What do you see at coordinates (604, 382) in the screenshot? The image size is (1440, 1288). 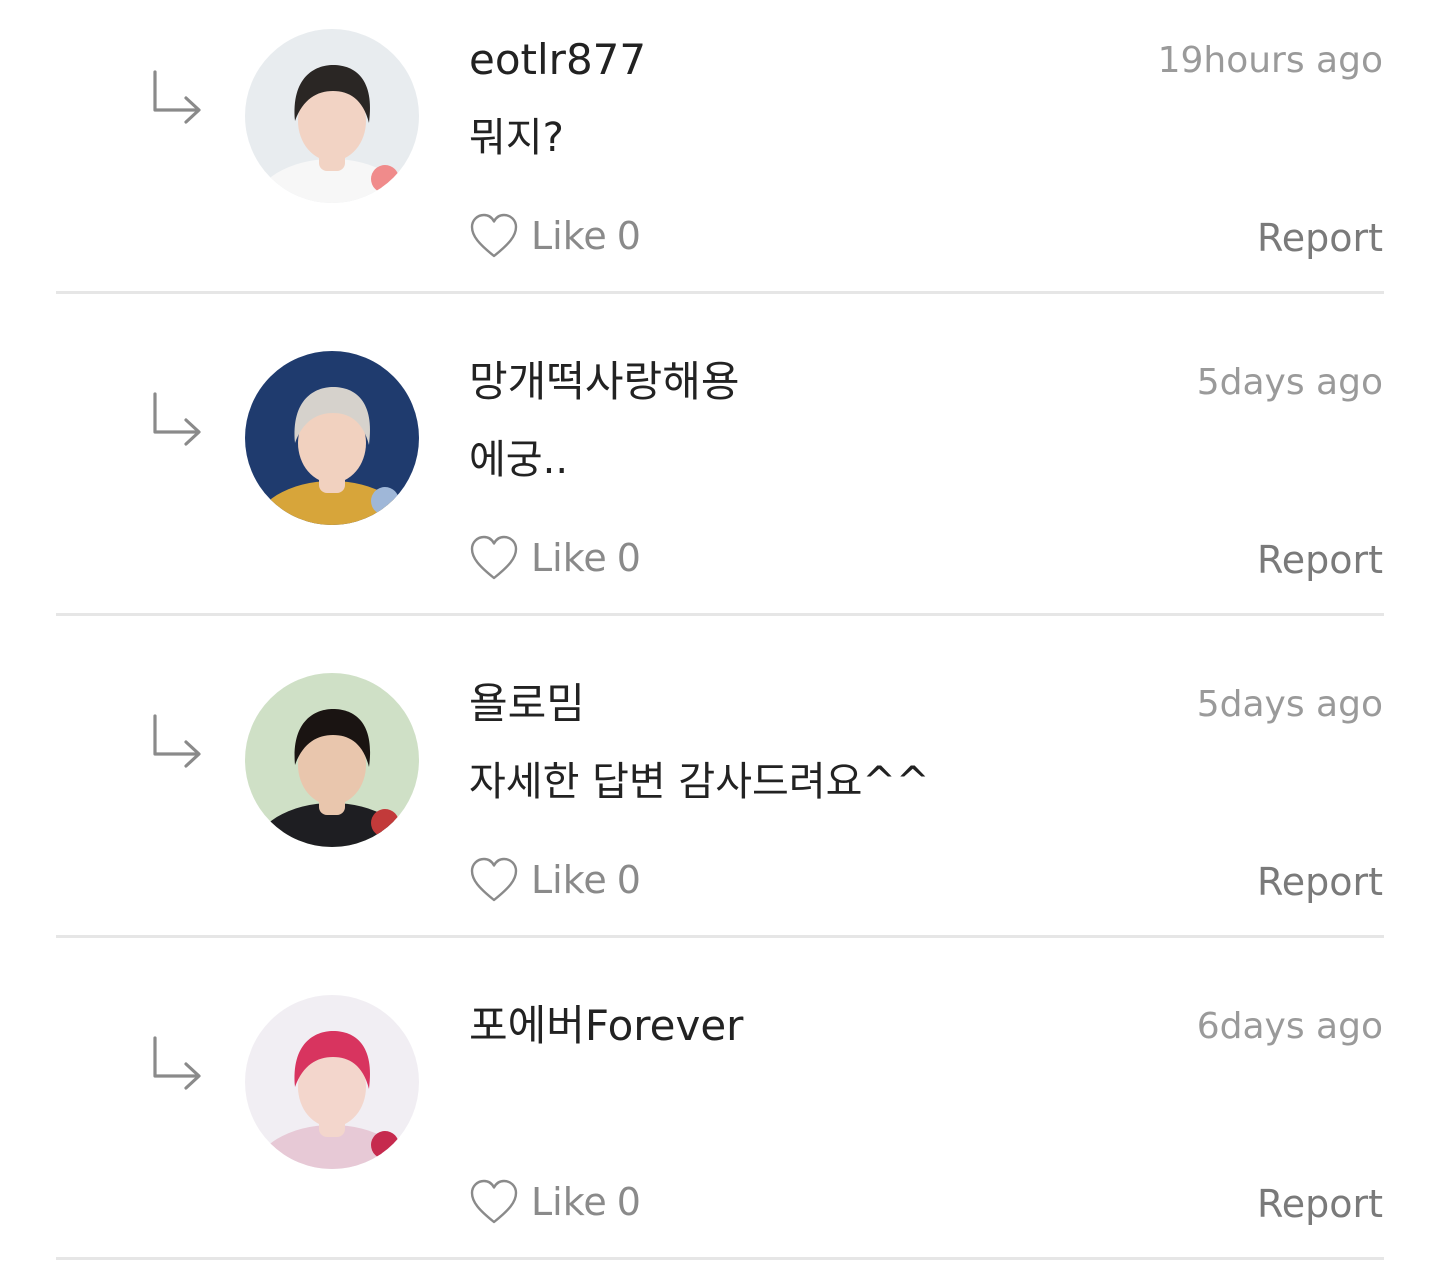 I see `username: 망개떡사랑해용` at bounding box center [604, 382].